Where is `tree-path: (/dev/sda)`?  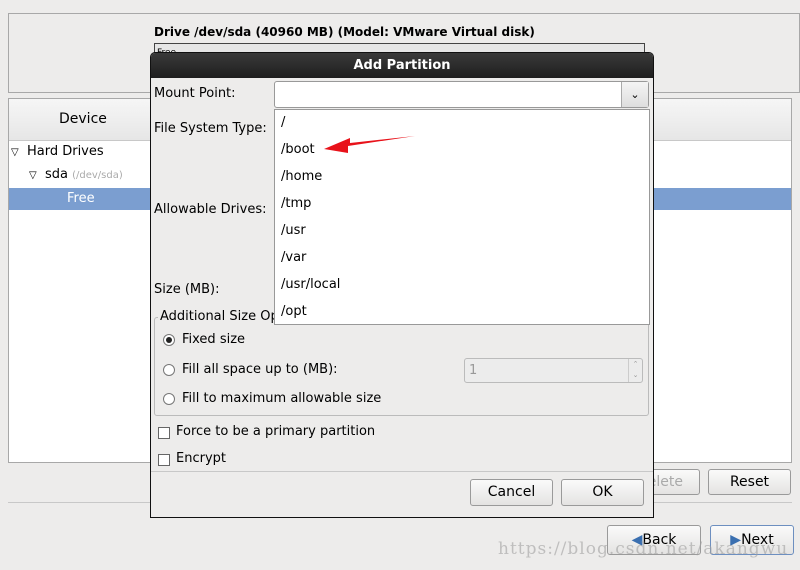 tree-path: (/dev/sda) is located at coordinates (97, 175).